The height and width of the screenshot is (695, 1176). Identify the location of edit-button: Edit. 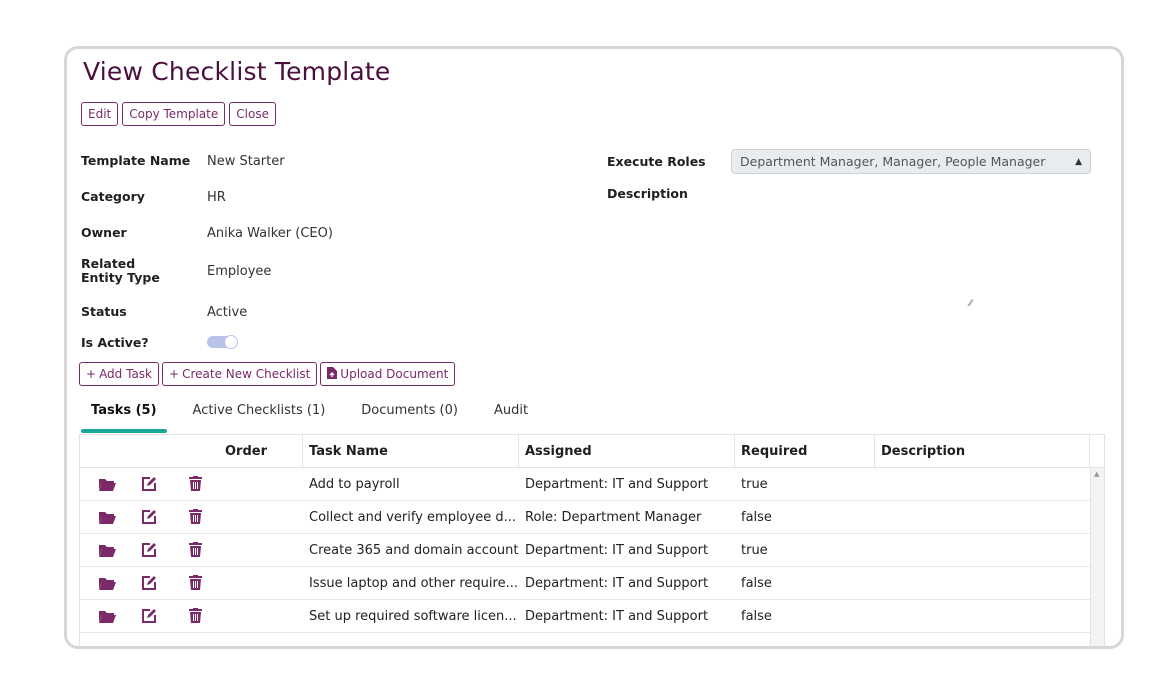
(100, 114).